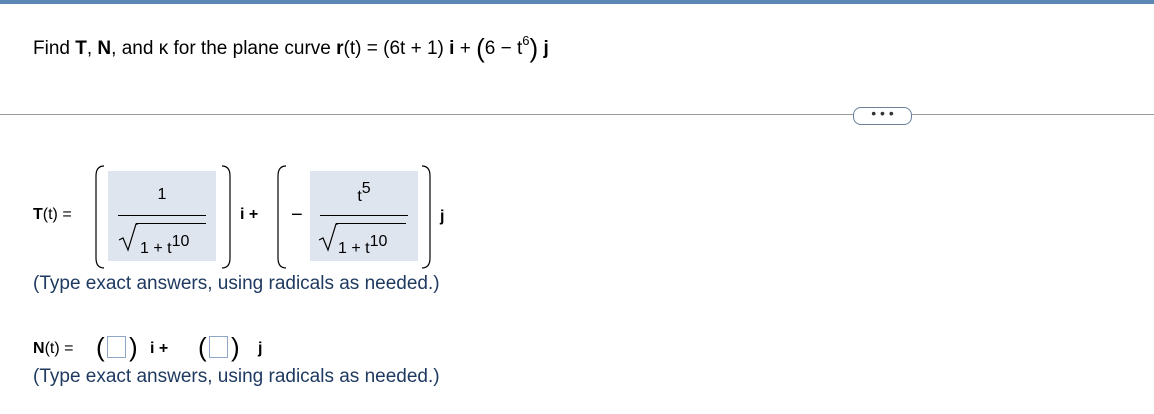 The image size is (1154, 414). What do you see at coordinates (162, 194) in the screenshot?
I see `T-first-numerator: 1` at bounding box center [162, 194].